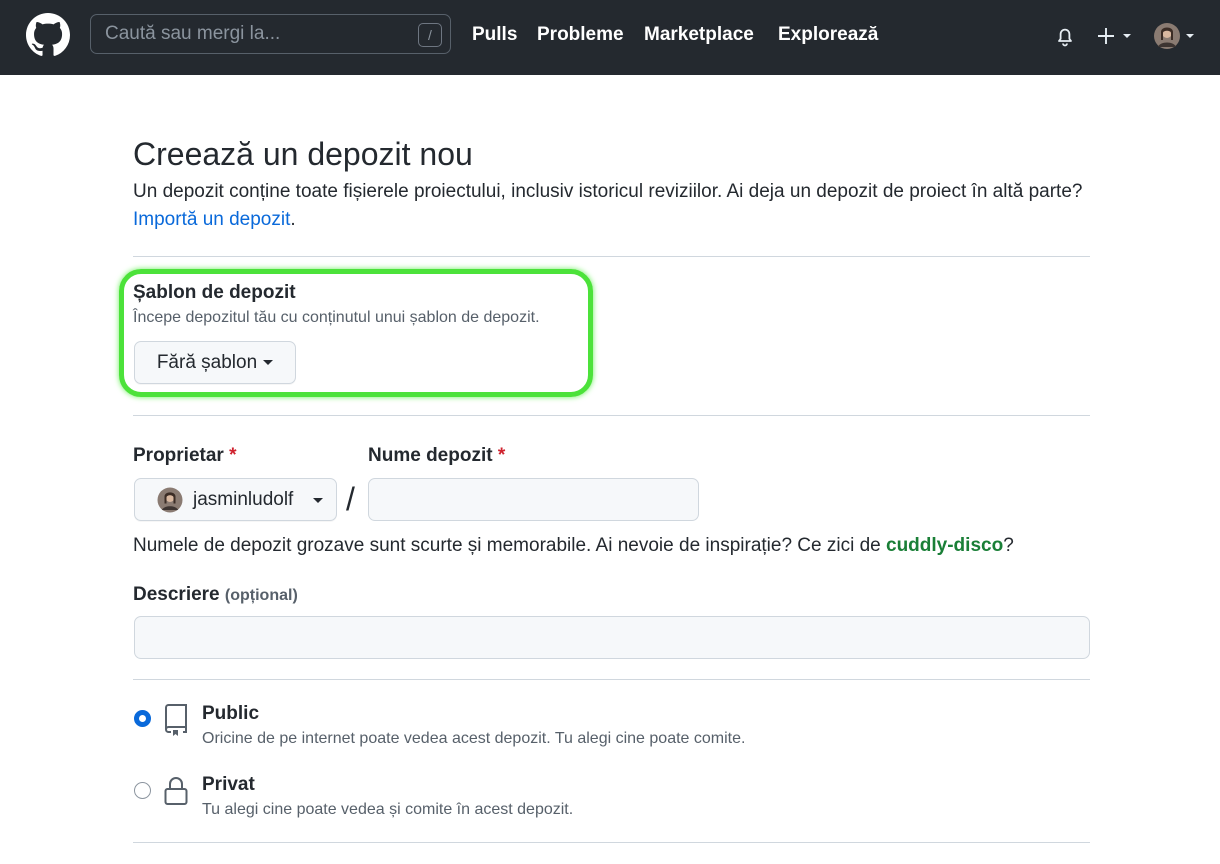  Describe the element at coordinates (176, 720) in the screenshot. I see `repo-book-icon` at that location.